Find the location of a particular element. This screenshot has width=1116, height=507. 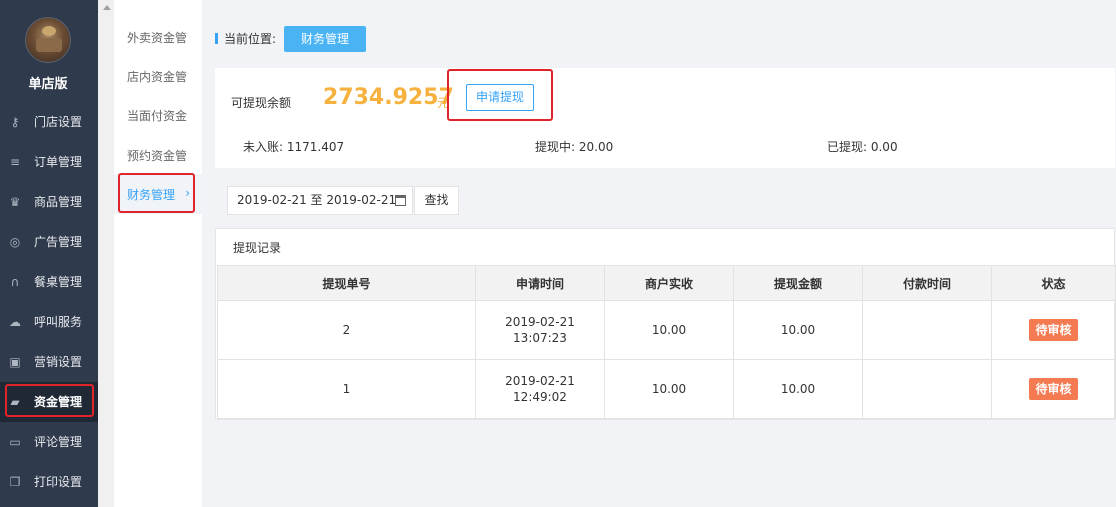

sidebar-item-ads: ◎ 广告管理 is located at coordinates (49, 242).